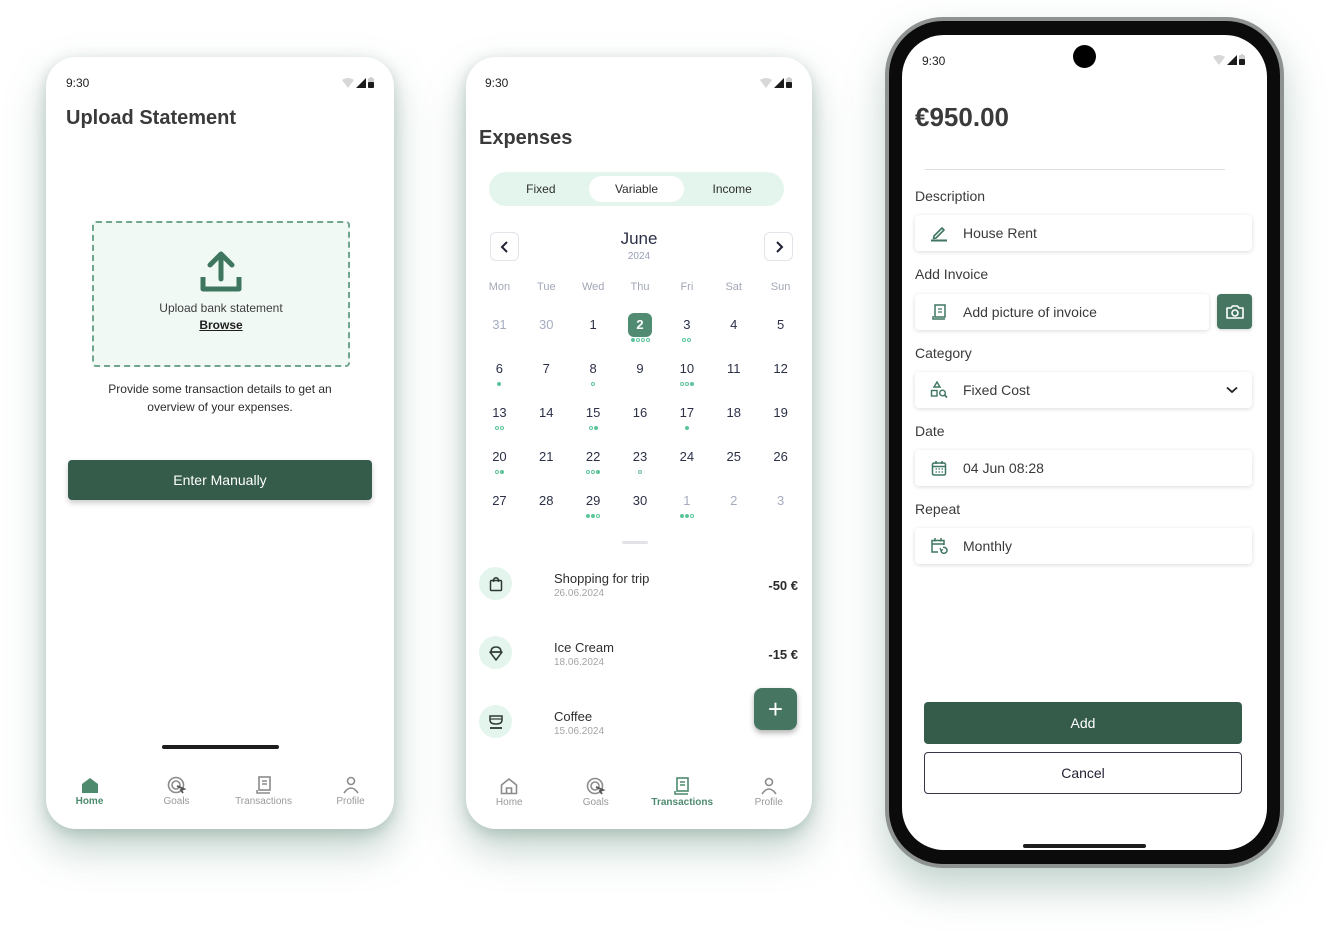 This screenshot has width=1333, height=934. I want to click on calendar-day: 20, so click(499, 467).